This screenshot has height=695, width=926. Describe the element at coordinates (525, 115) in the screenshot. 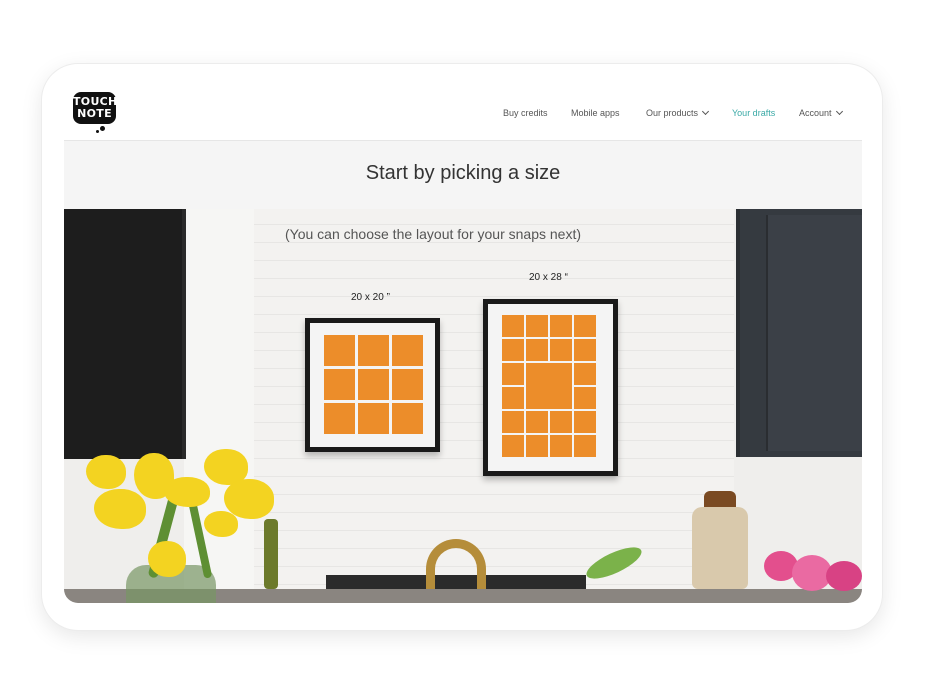

I see `nav-buy-credits: Buy credits` at that location.